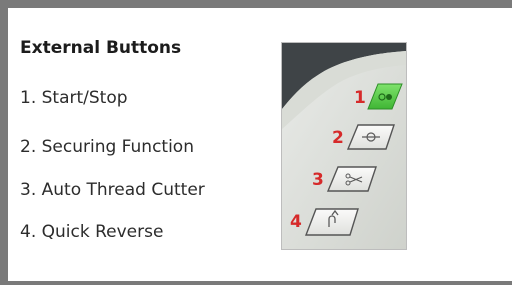  I want to click on list-item-auto-thread-cutter: 3. Auto Thread Cutter, so click(112, 190).